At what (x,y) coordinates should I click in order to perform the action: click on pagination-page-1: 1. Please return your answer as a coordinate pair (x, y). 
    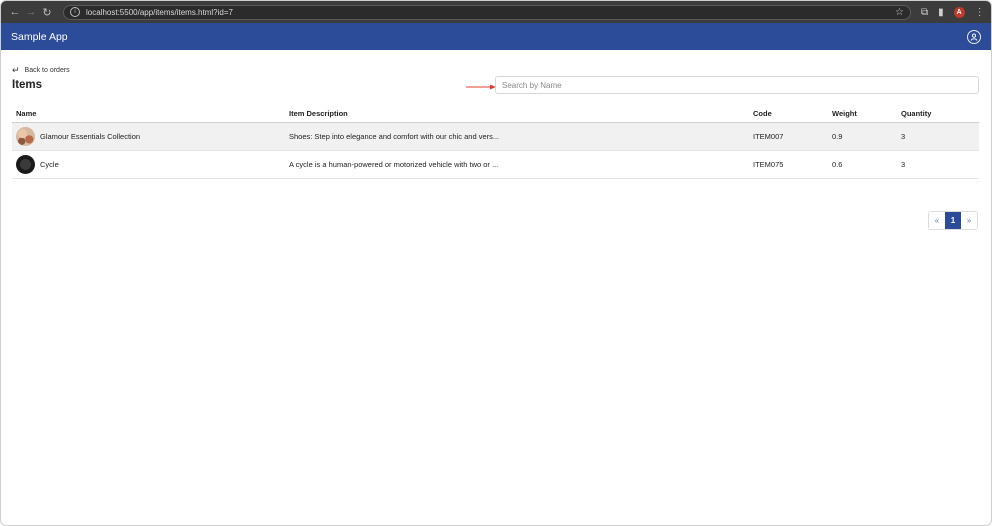
    Looking at the image, I should click on (953, 220).